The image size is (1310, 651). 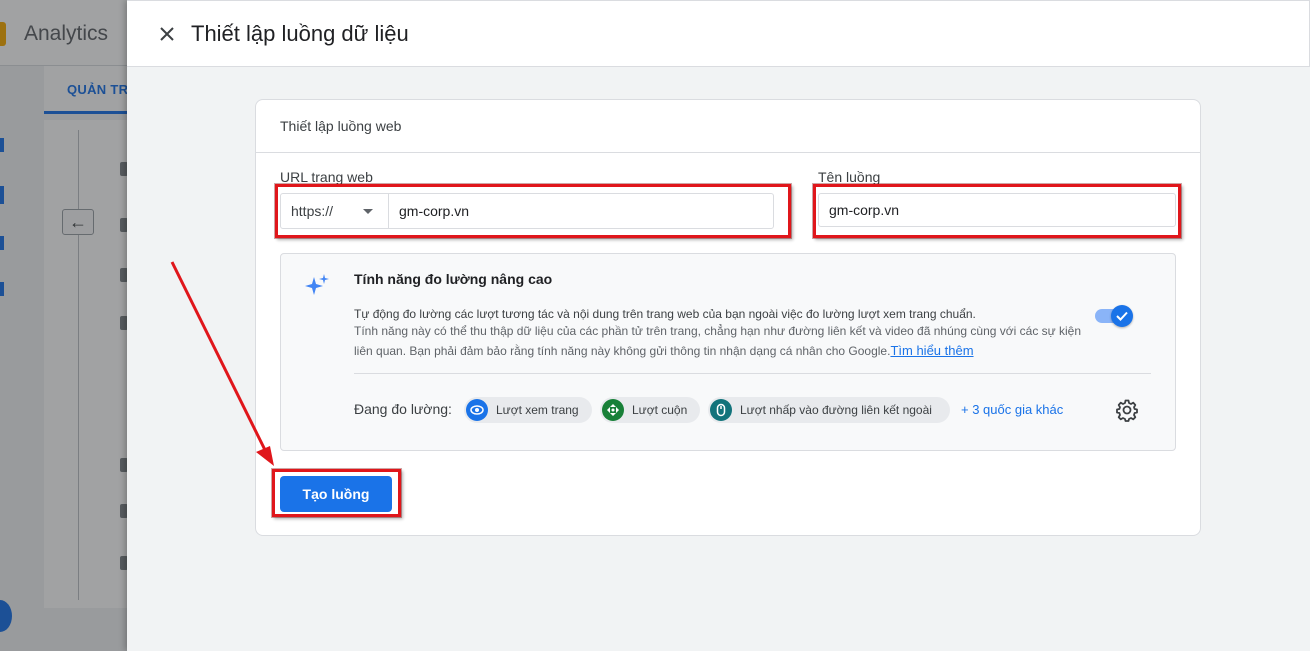 I want to click on protocol-select: https://, so click(x=335, y=211).